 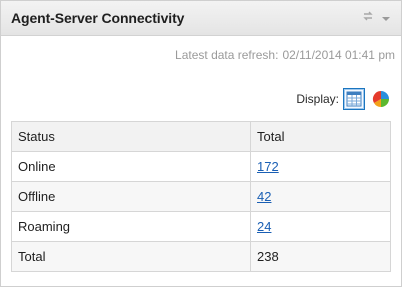 I want to click on dropdown-arrow-icon, so click(x=386, y=16).